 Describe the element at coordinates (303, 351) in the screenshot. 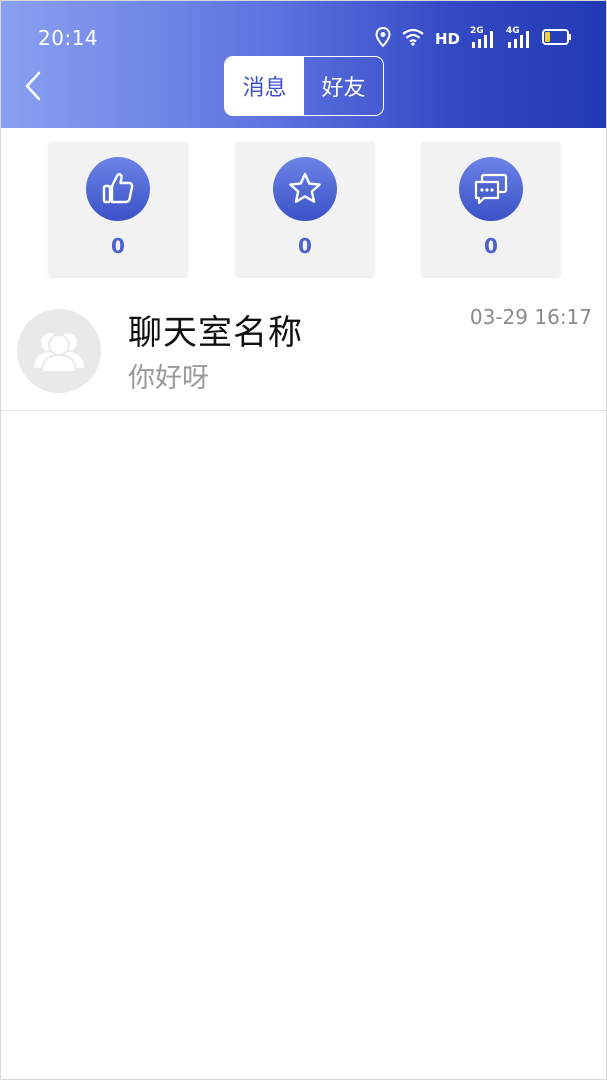

I see `chat-list-item: 聊天室名称 你好呀 03-29 16:17` at that location.